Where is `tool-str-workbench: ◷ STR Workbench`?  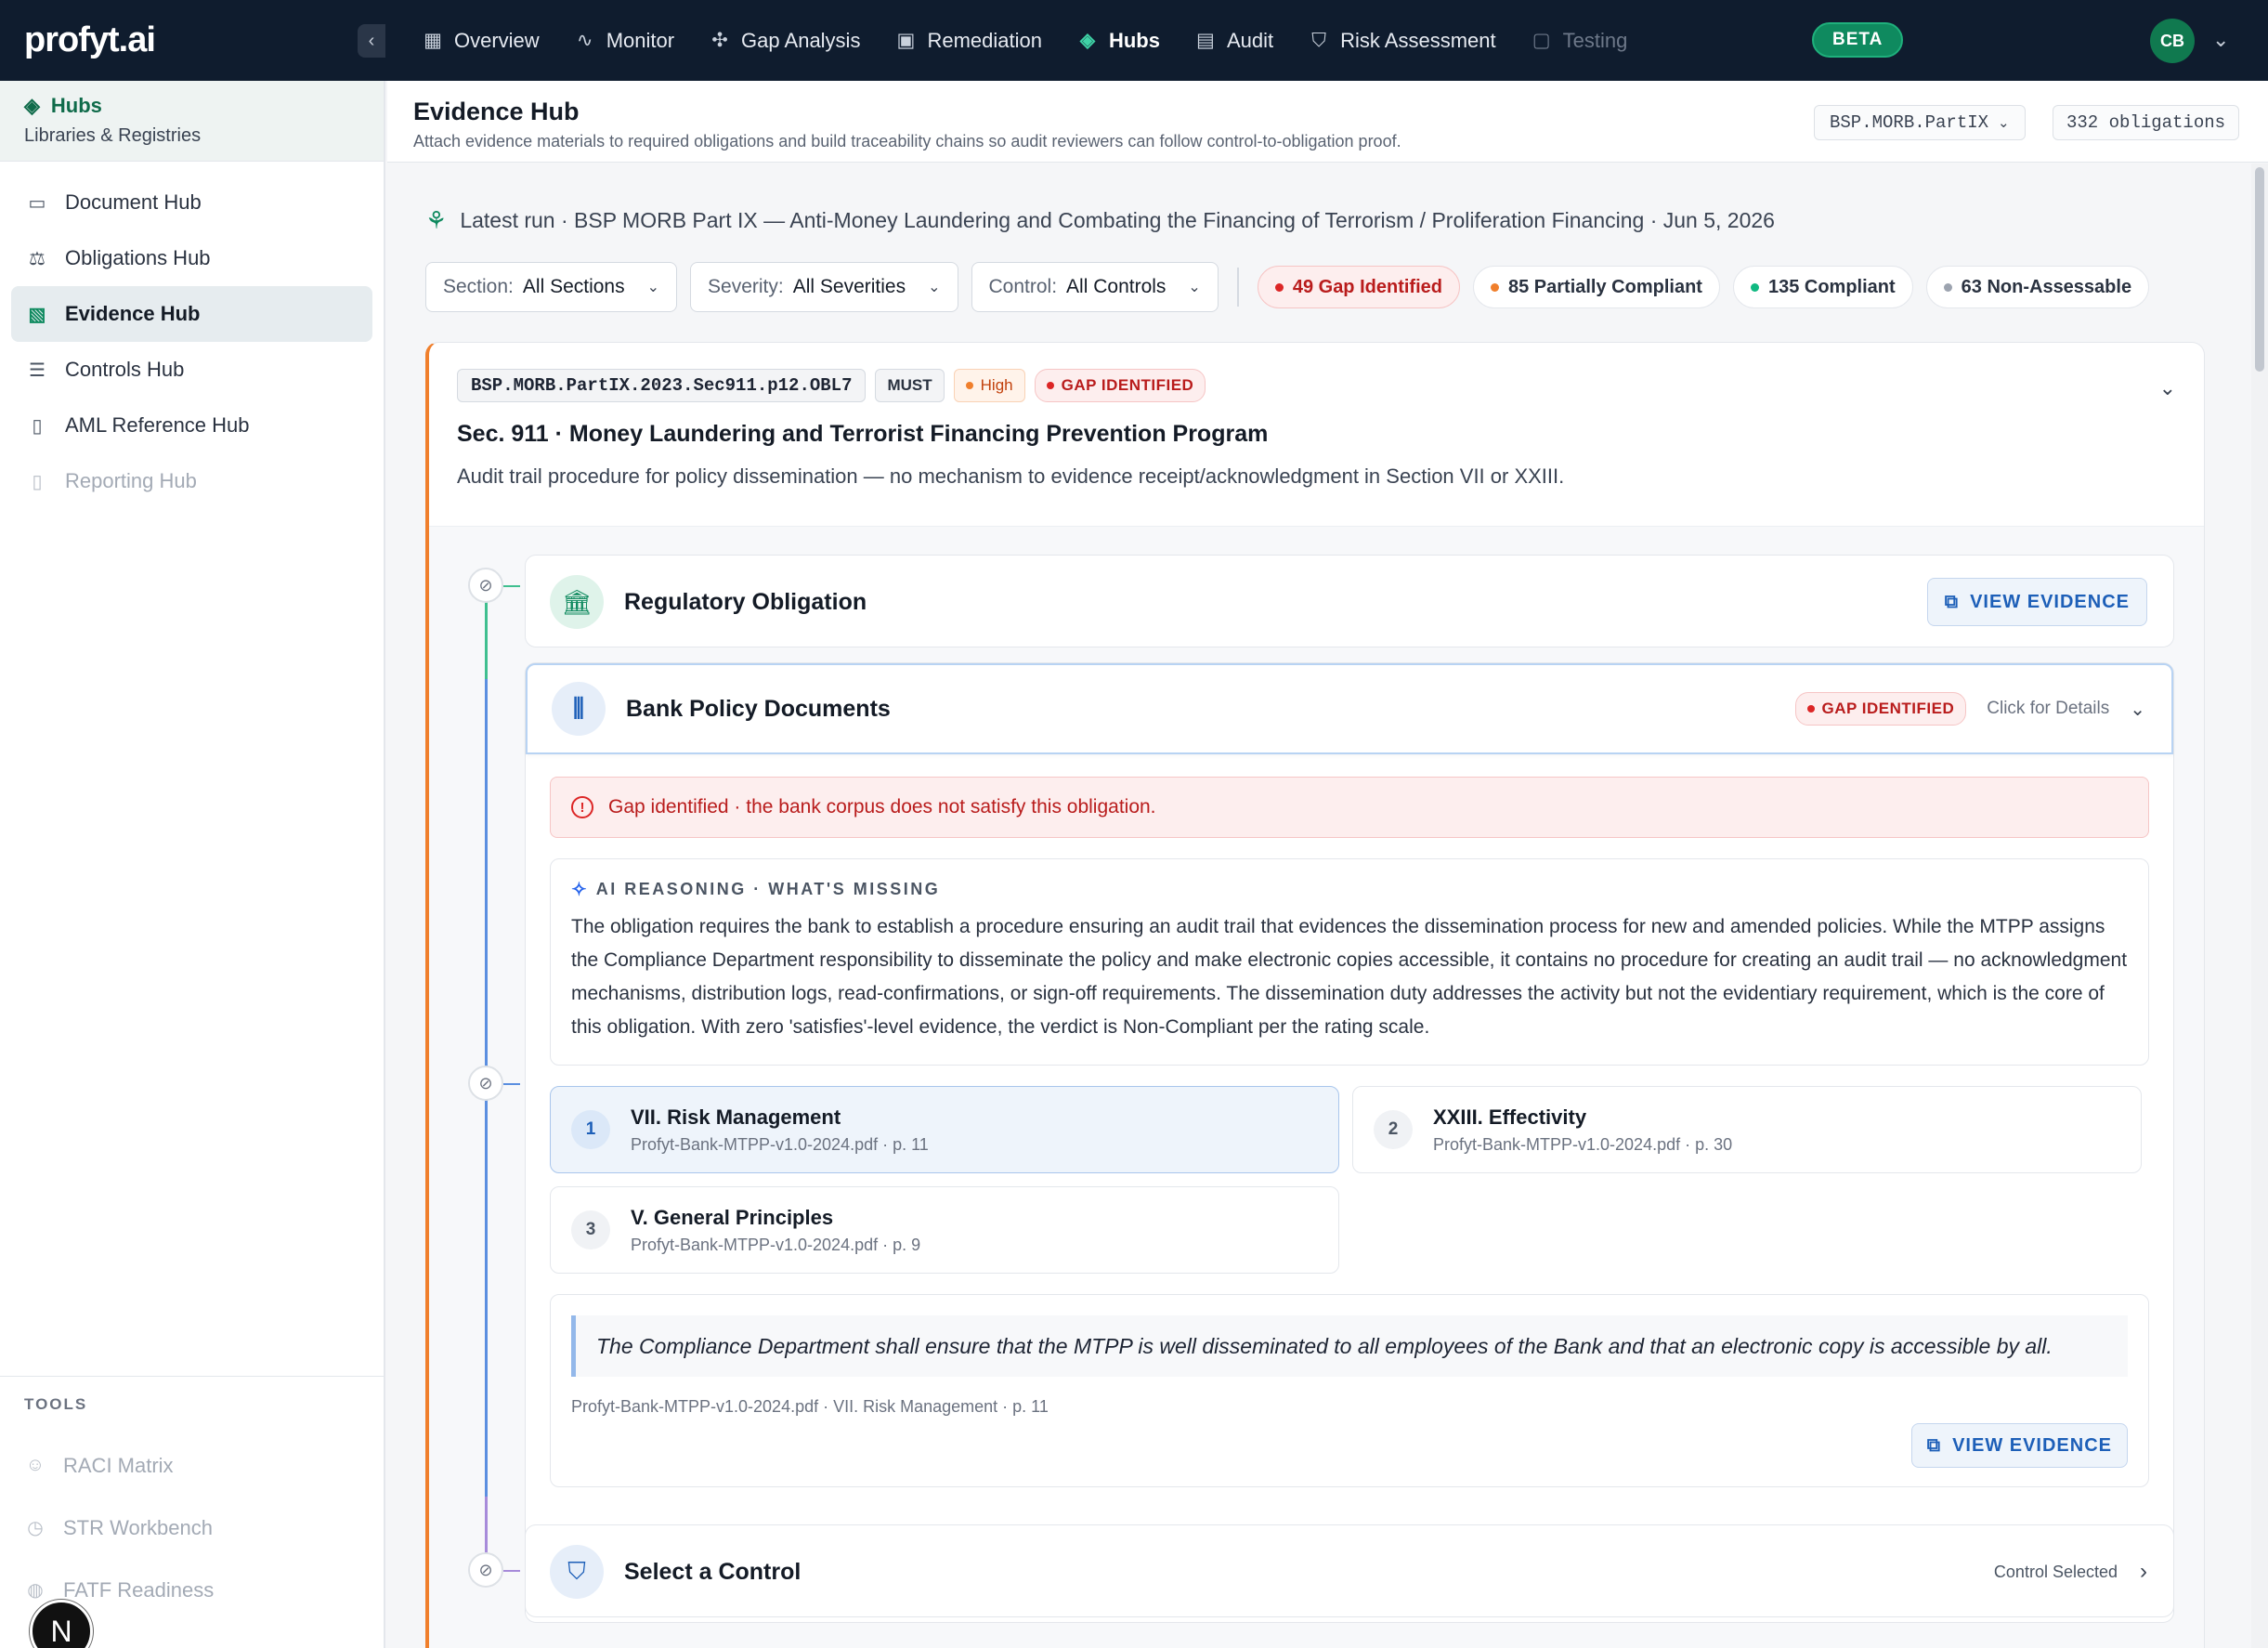
tool-str-workbench: ◷ STR Workbench is located at coordinates (191, 1528).